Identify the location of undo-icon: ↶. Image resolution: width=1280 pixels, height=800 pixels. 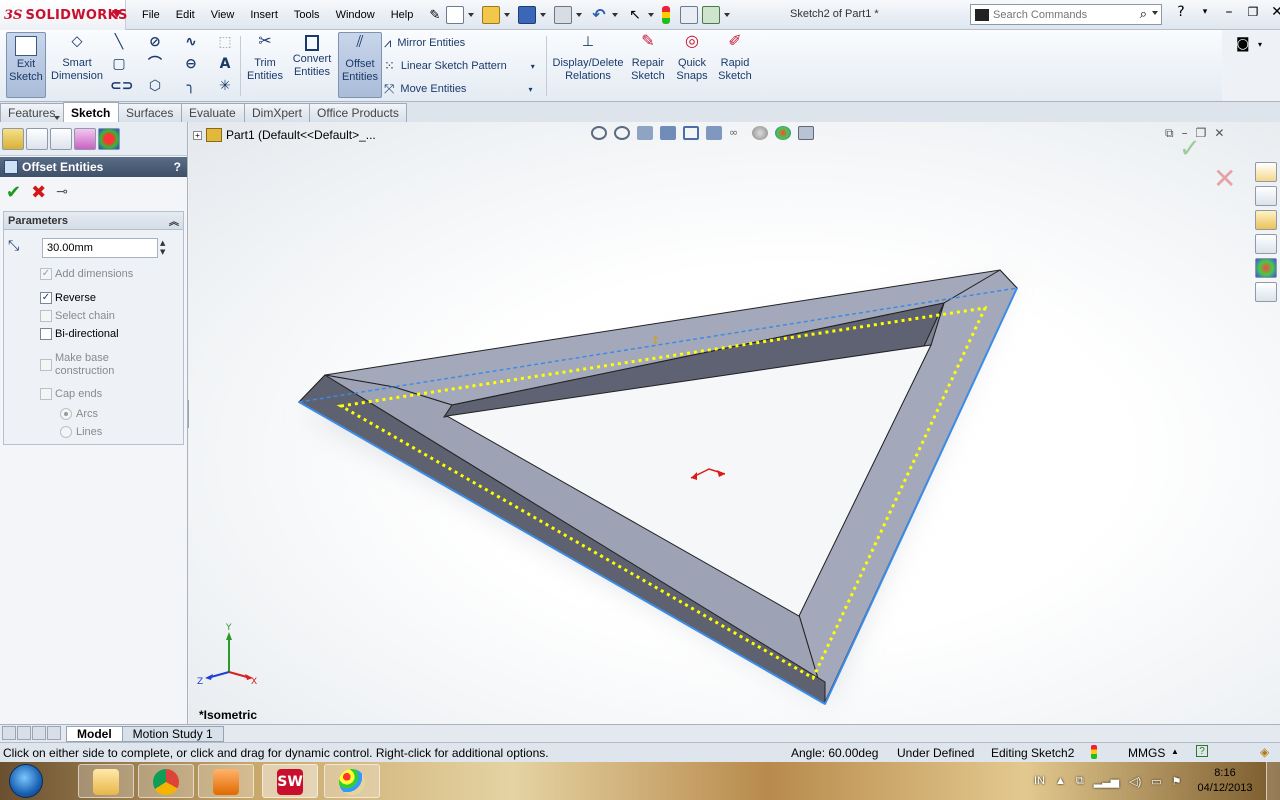
(599, 15).